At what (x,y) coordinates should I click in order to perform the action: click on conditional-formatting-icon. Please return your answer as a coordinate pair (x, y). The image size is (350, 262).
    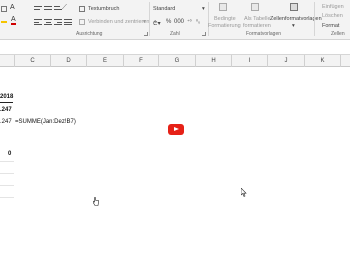
    Looking at the image, I should click on (223, 7).